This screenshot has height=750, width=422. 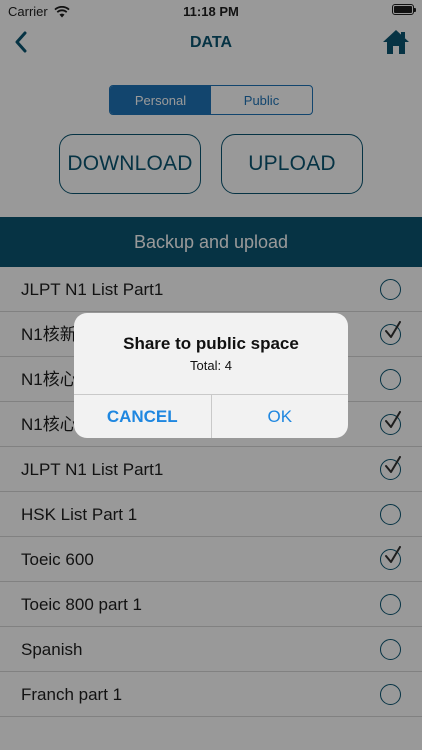 What do you see at coordinates (211, 343) in the screenshot?
I see `dialog-title: Share to public space` at bounding box center [211, 343].